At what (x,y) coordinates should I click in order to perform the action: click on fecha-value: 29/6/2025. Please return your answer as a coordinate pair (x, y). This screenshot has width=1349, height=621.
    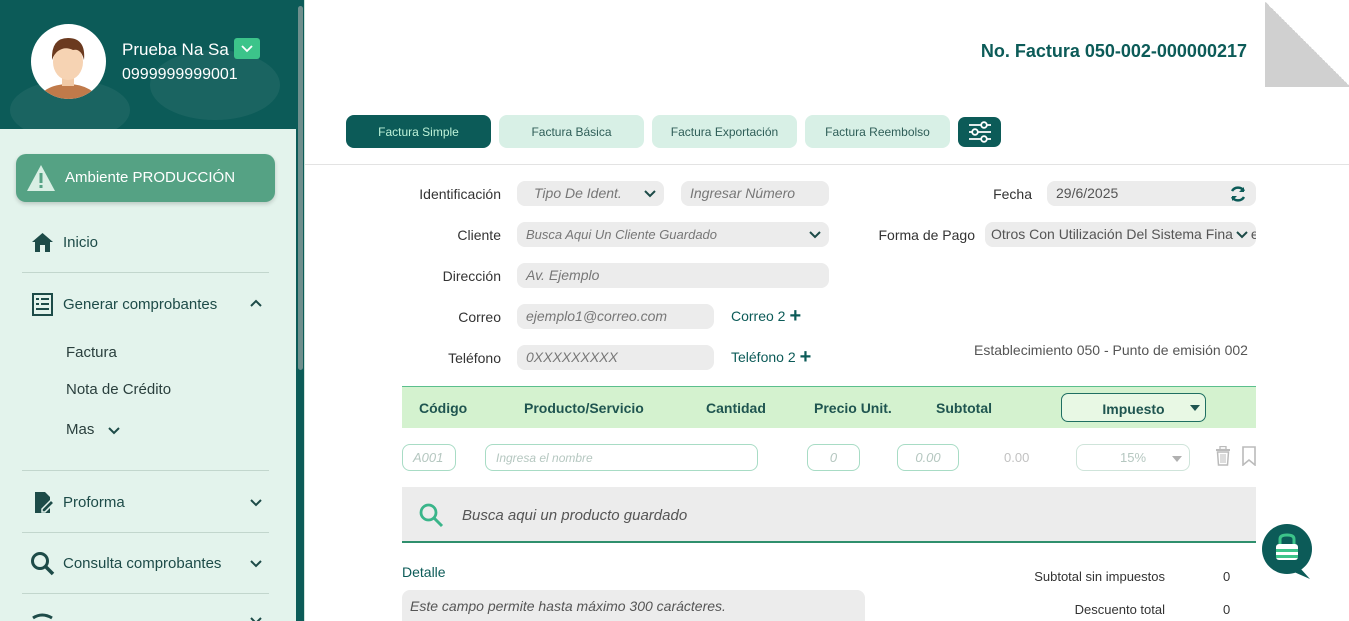
    Looking at the image, I should click on (1087, 193).